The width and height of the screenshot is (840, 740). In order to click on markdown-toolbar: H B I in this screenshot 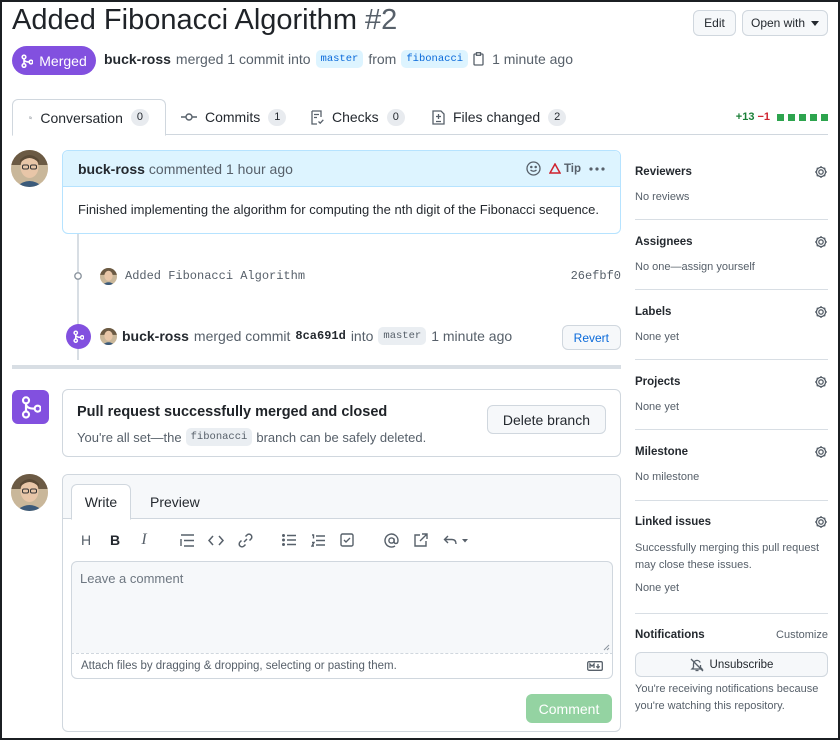, I will do `click(341, 540)`.